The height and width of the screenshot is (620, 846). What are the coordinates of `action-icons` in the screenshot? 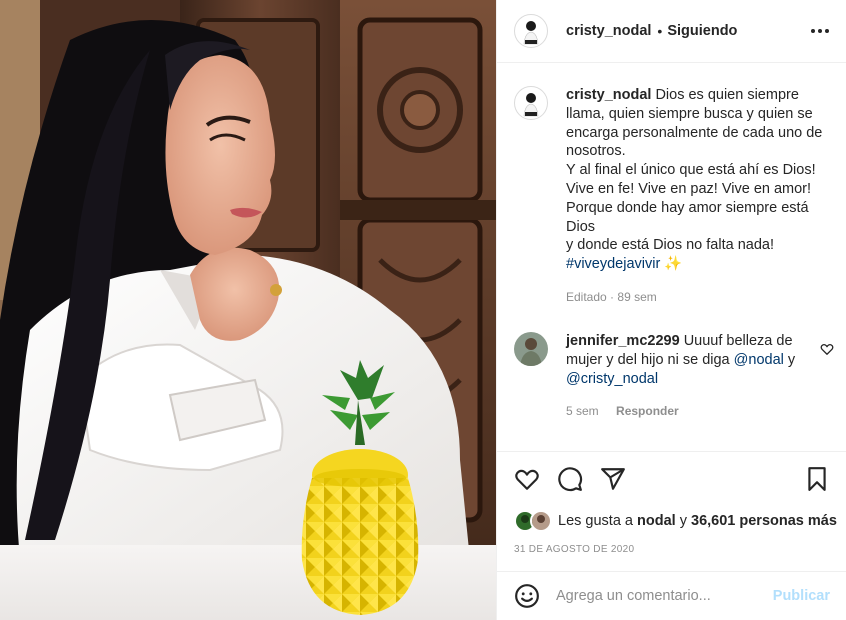 It's located at (570, 479).